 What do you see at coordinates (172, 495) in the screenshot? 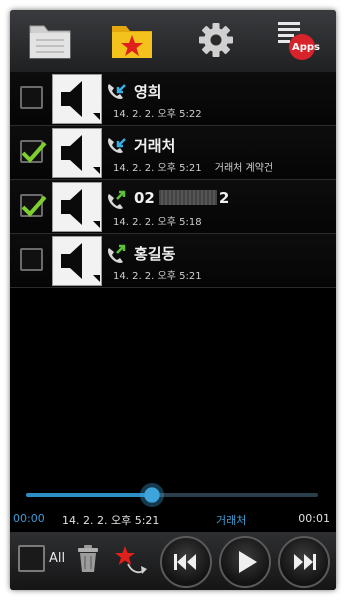
I see `playback-seekbar` at bounding box center [172, 495].